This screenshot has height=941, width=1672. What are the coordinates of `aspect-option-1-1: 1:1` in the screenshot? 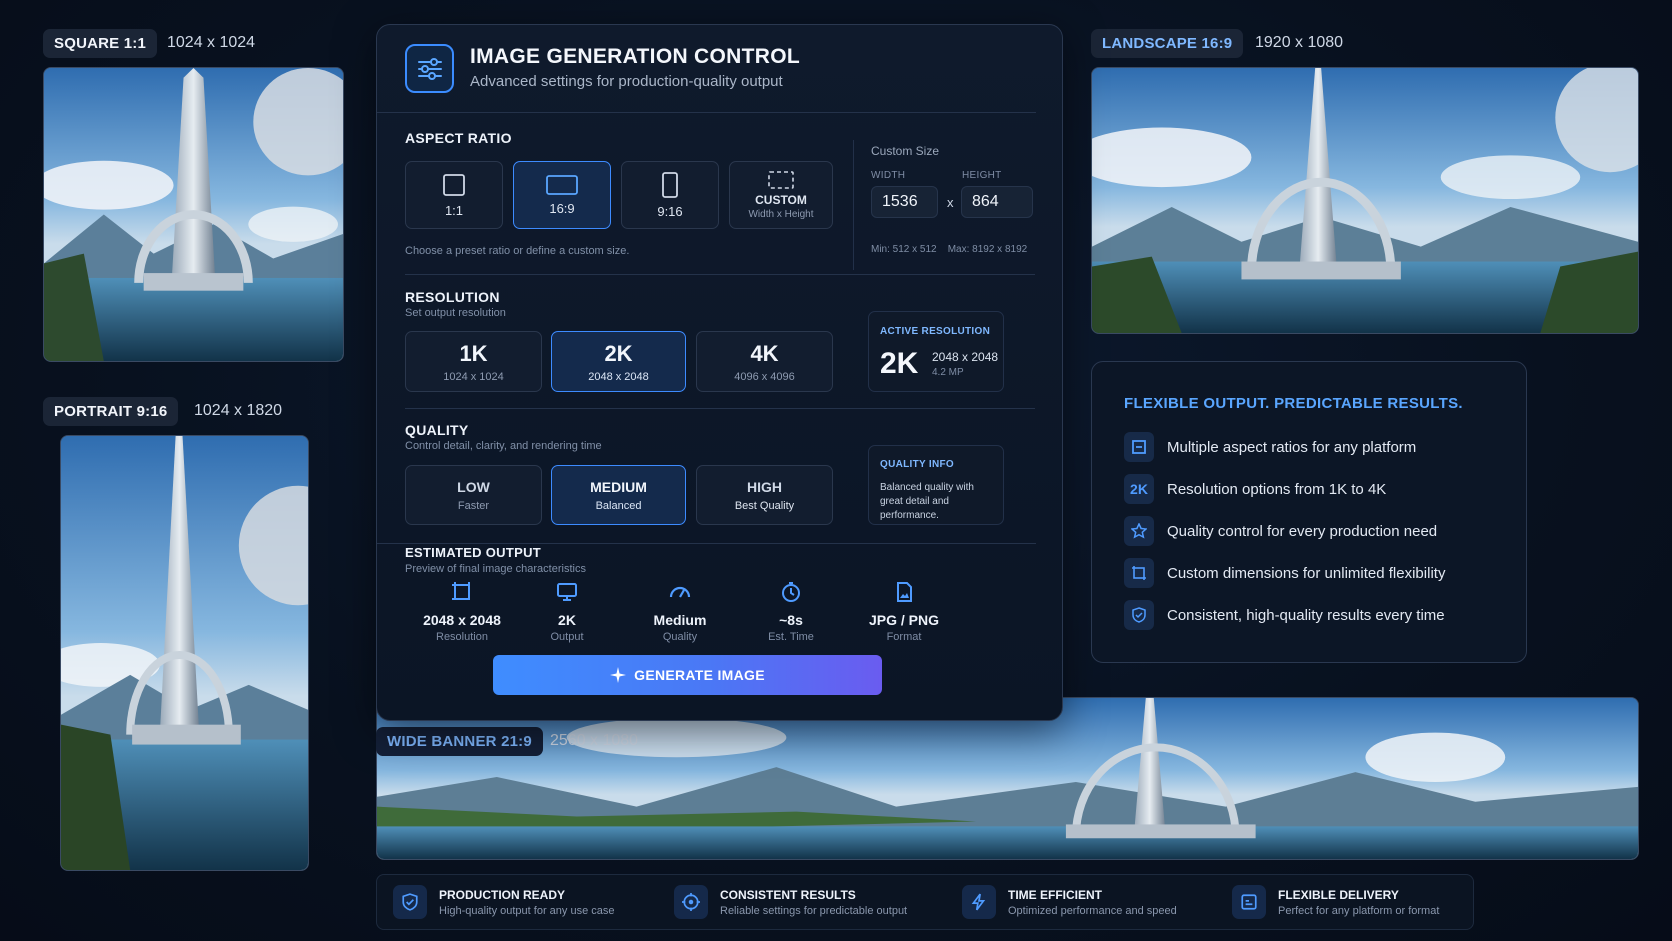 It's located at (454, 195).